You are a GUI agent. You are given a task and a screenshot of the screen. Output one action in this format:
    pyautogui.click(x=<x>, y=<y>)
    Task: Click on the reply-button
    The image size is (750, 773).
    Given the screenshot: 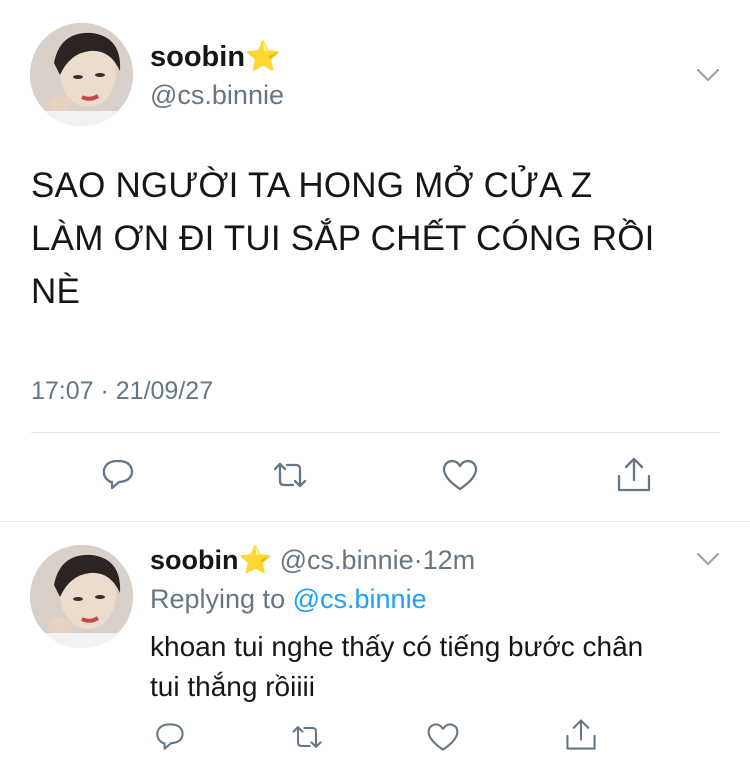 What is the action you would take?
    pyautogui.click(x=118, y=475)
    